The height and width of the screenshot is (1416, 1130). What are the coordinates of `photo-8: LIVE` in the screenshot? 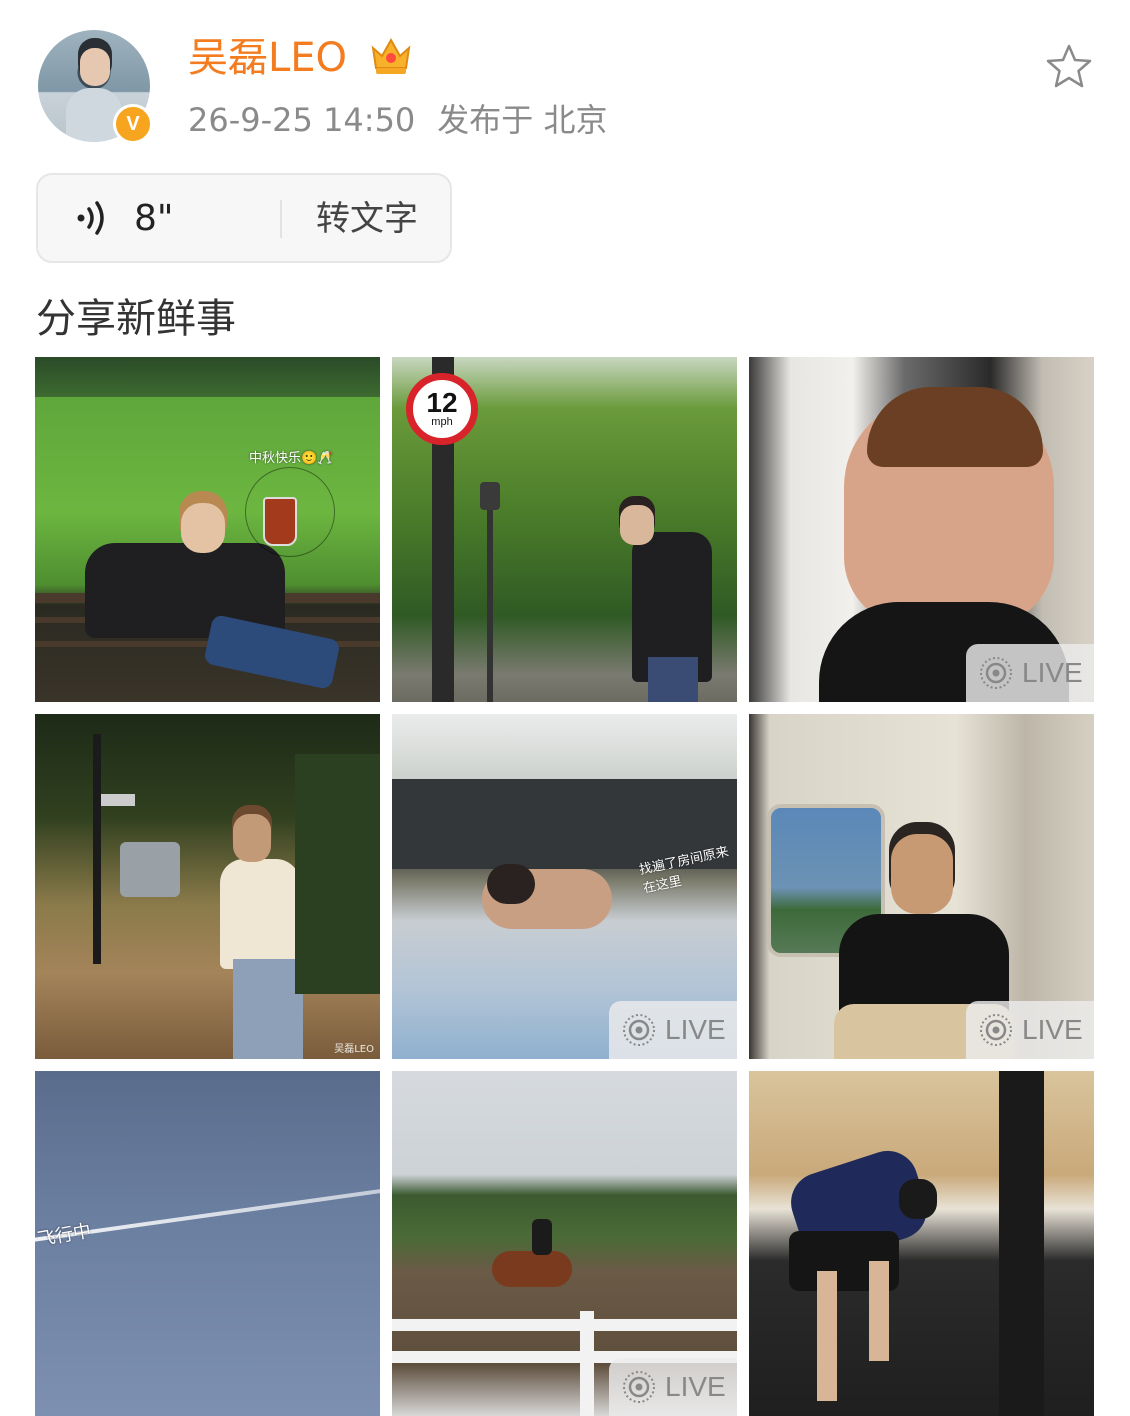 It's located at (564, 1243).